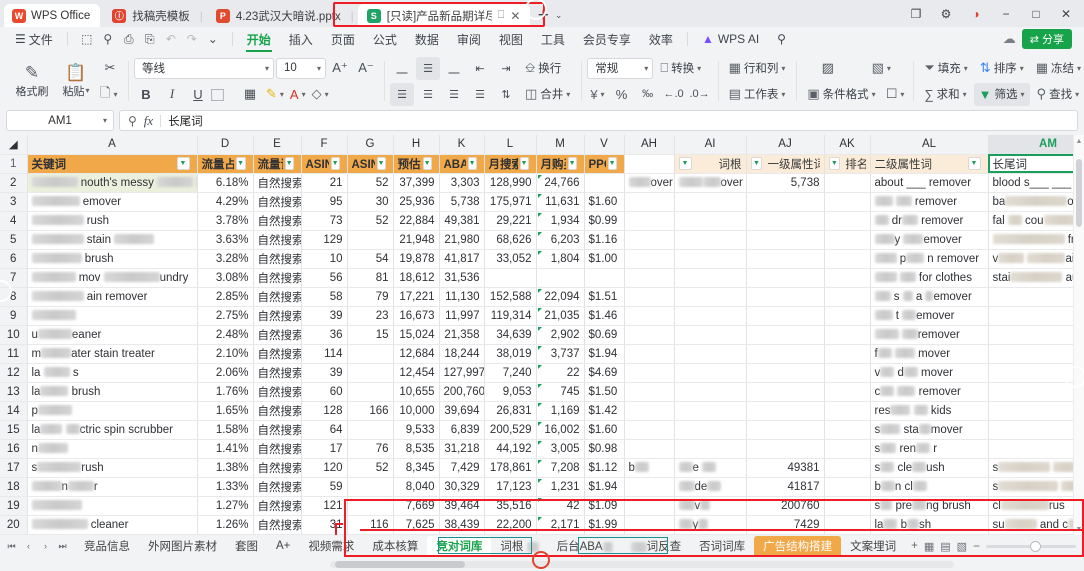 This screenshot has height=571, width=1084. What do you see at coordinates (929, 430) in the screenshot?
I see `cell-secondary-attribute: s sta mover` at bounding box center [929, 430].